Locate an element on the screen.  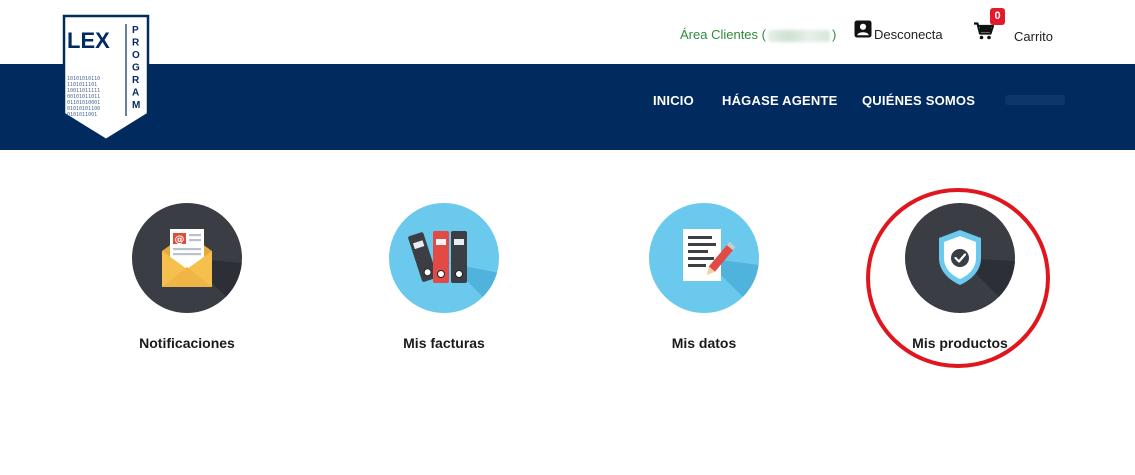
mail-icon: @ is located at coordinates (202, 271).